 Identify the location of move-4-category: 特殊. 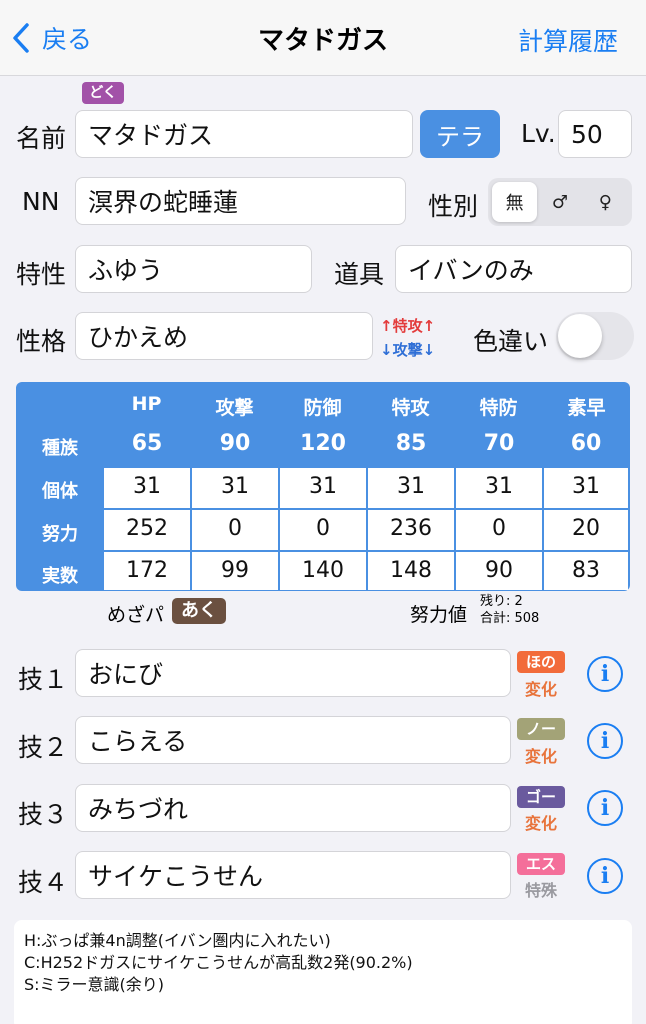
(540, 890).